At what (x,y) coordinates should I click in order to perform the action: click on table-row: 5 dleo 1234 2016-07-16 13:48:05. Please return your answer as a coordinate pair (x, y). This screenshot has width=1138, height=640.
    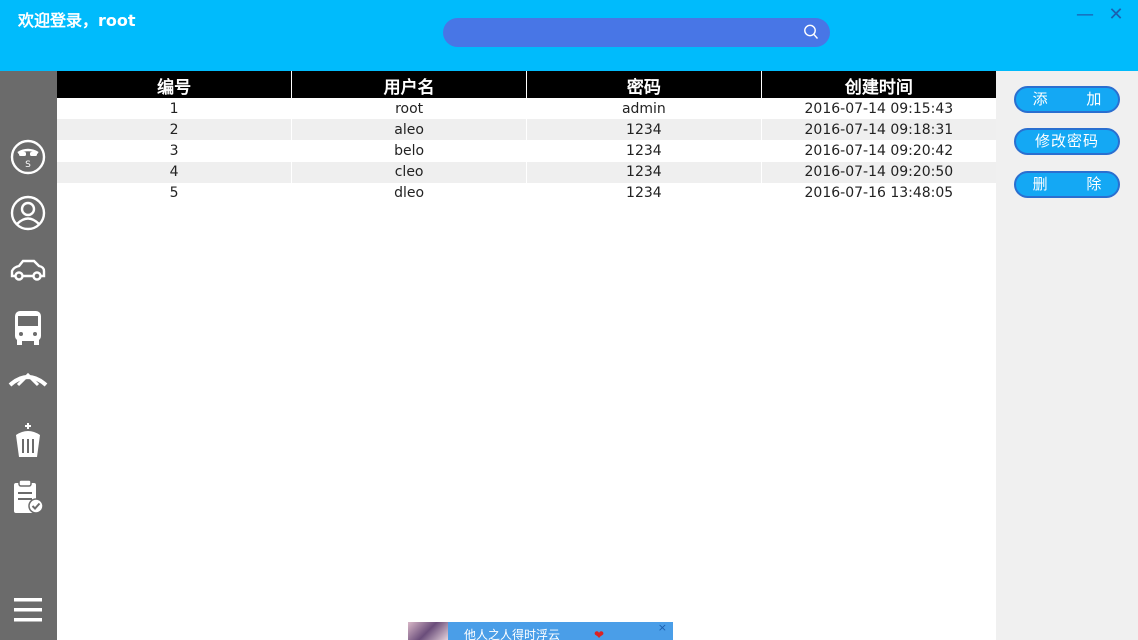
    Looking at the image, I should click on (526, 193).